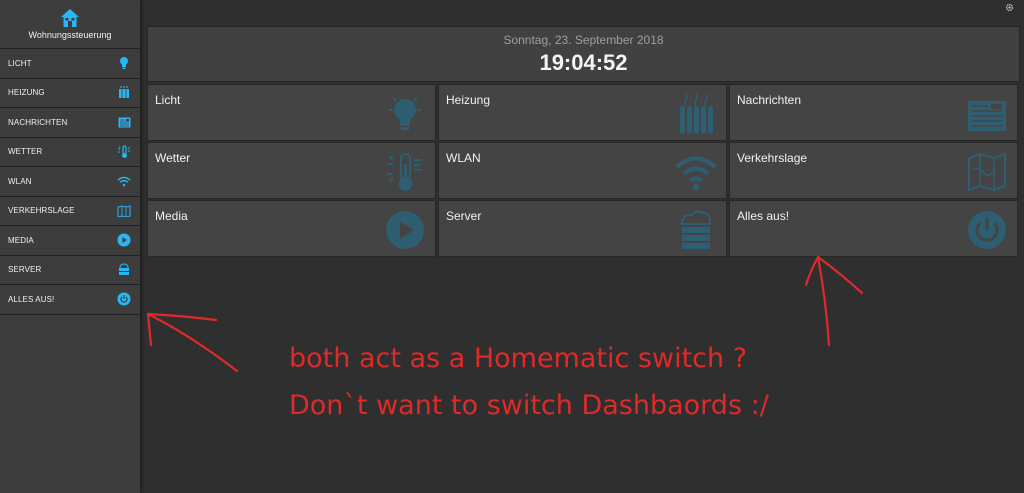 The width and height of the screenshot is (1024, 493). Describe the element at coordinates (529, 405) in the screenshot. I see `annotation-line-2: Don`t want to switch Dashbaords :/` at that location.